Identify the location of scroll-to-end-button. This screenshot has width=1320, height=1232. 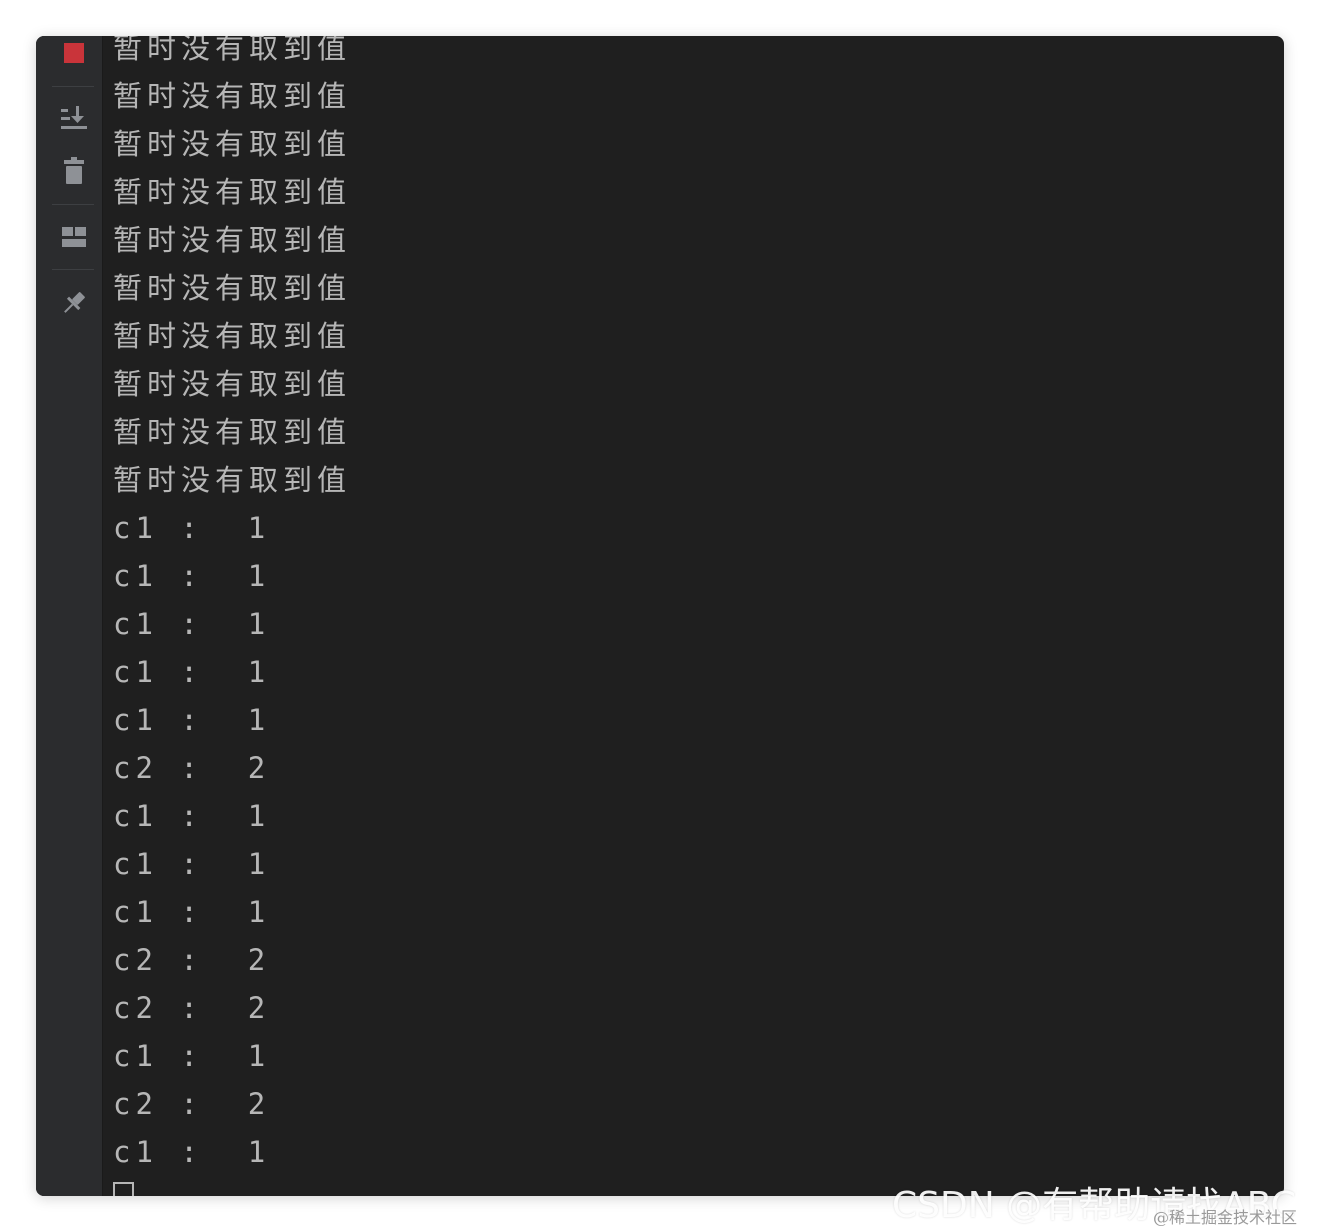
(74, 118).